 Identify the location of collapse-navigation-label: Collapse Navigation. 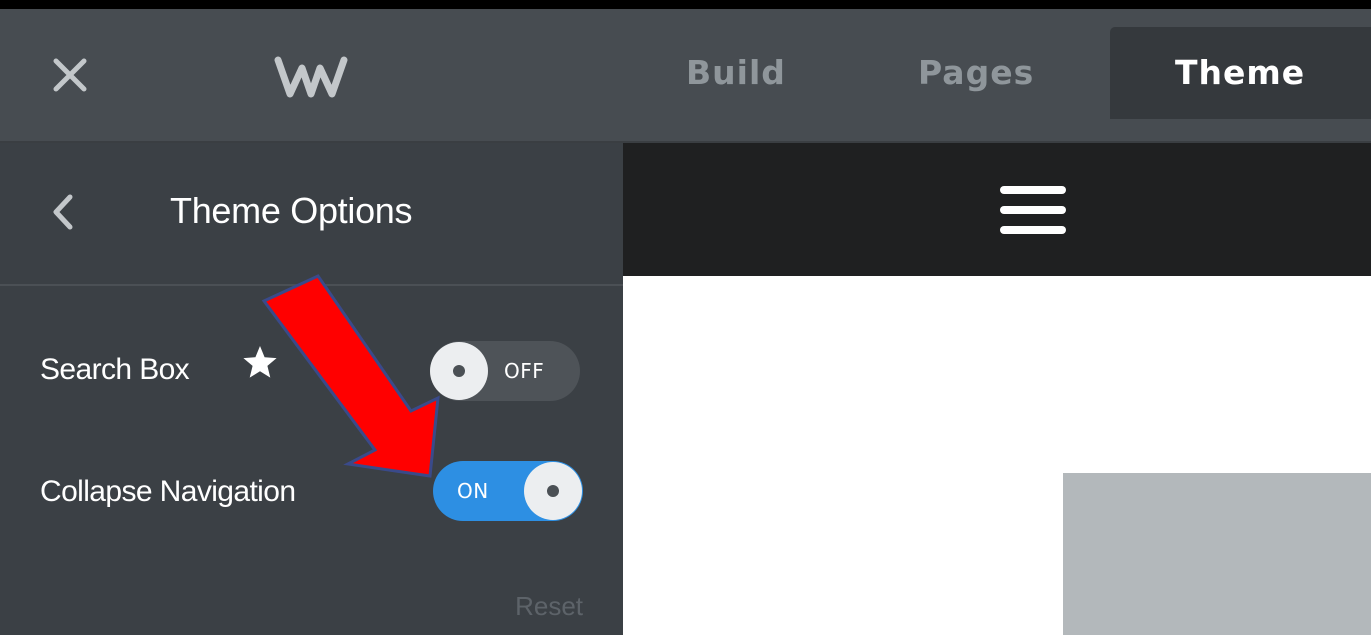
(168, 491).